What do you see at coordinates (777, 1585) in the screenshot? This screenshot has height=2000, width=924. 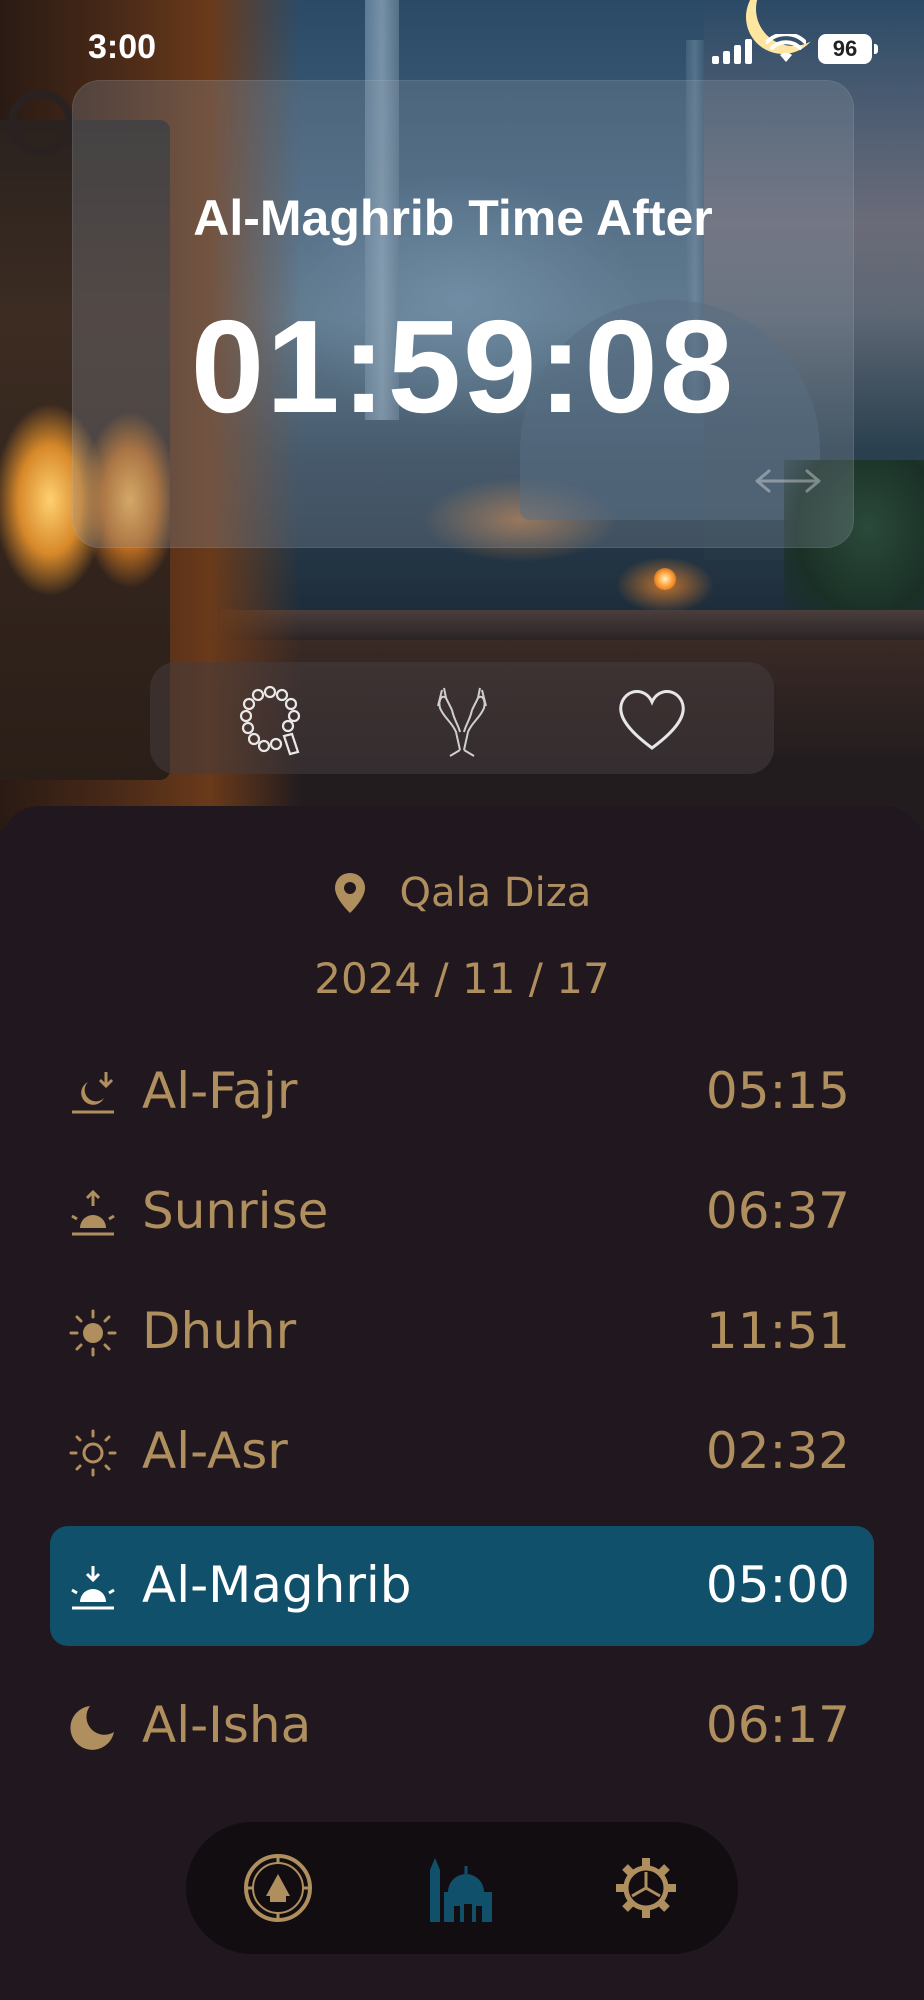 I see `prayer-time: 05:00` at bounding box center [777, 1585].